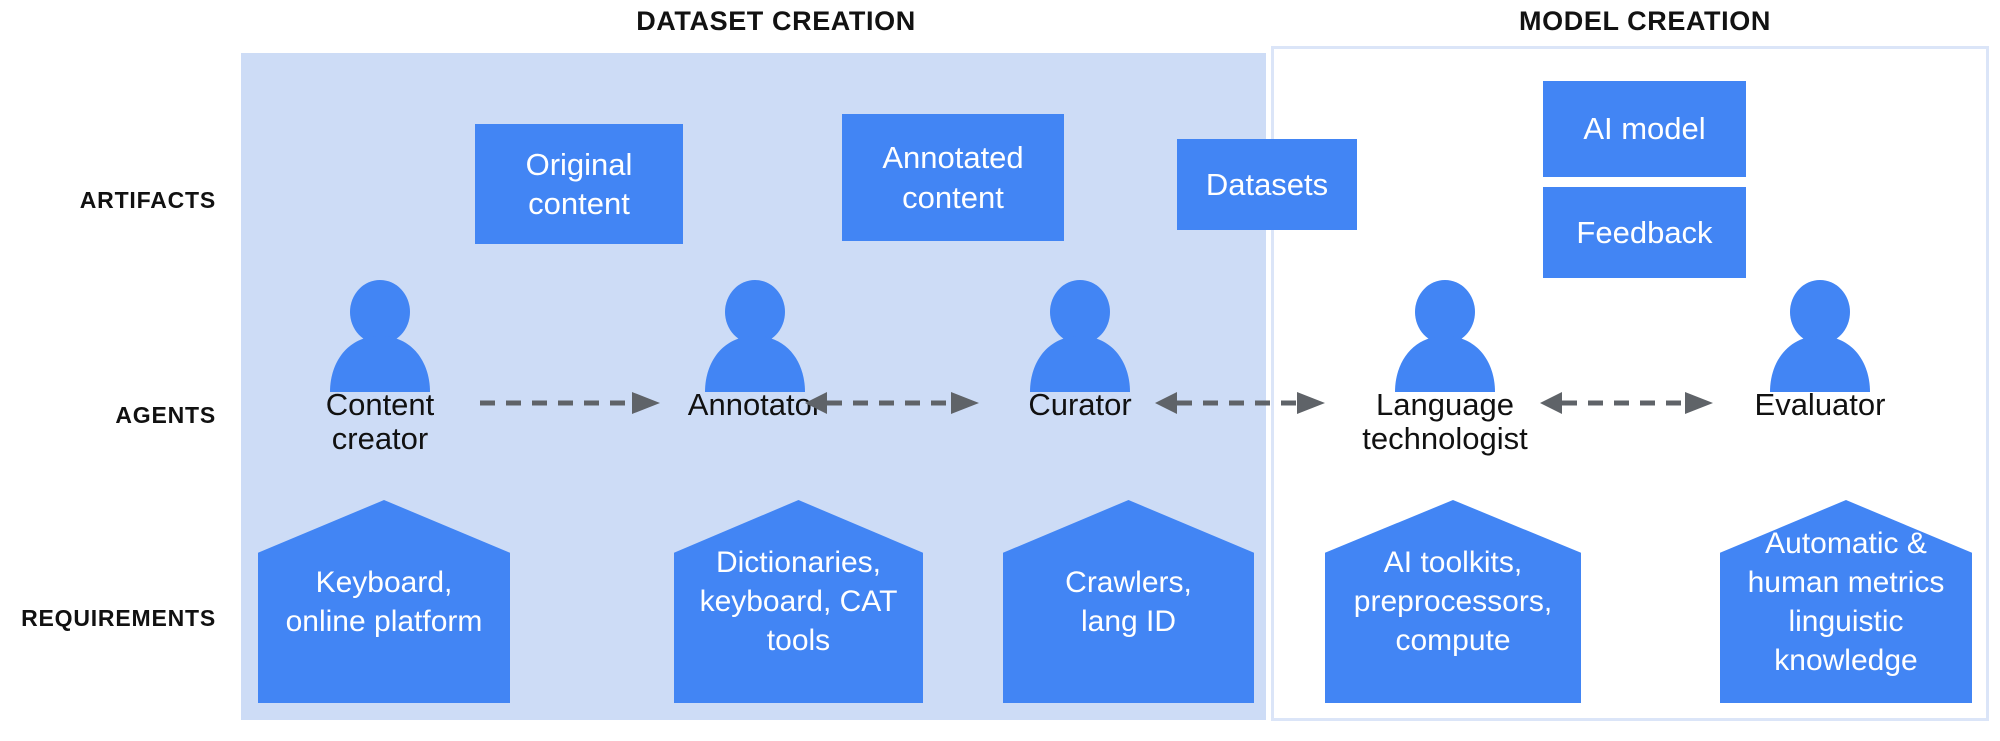  What do you see at coordinates (1644, 129) in the screenshot?
I see `artifact-ai-model: AI model` at bounding box center [1644, 129].